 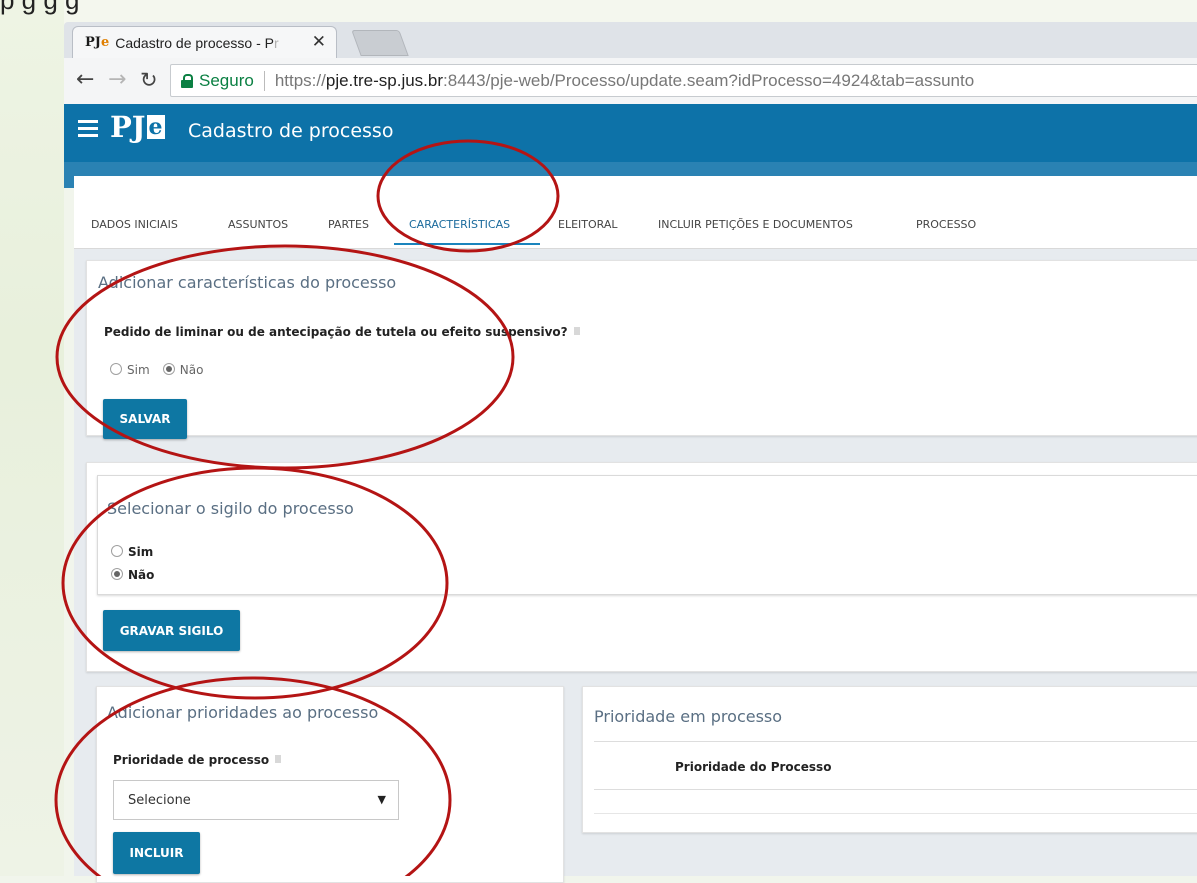 I want to click on sigilo-nao-label: Não, so click(x=141, y=575).